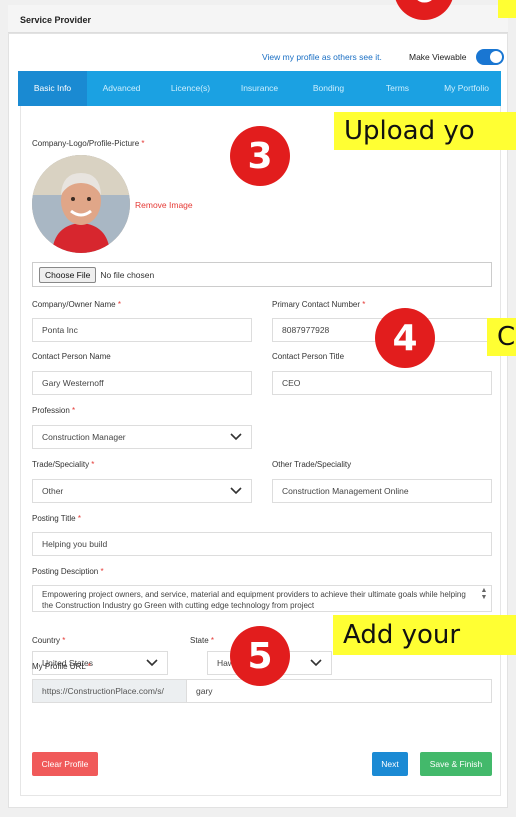 Image resolution: width=516 pixels, height=817 pixels. I want to click on remove-image-link: Remove Image, so click(164, 205).